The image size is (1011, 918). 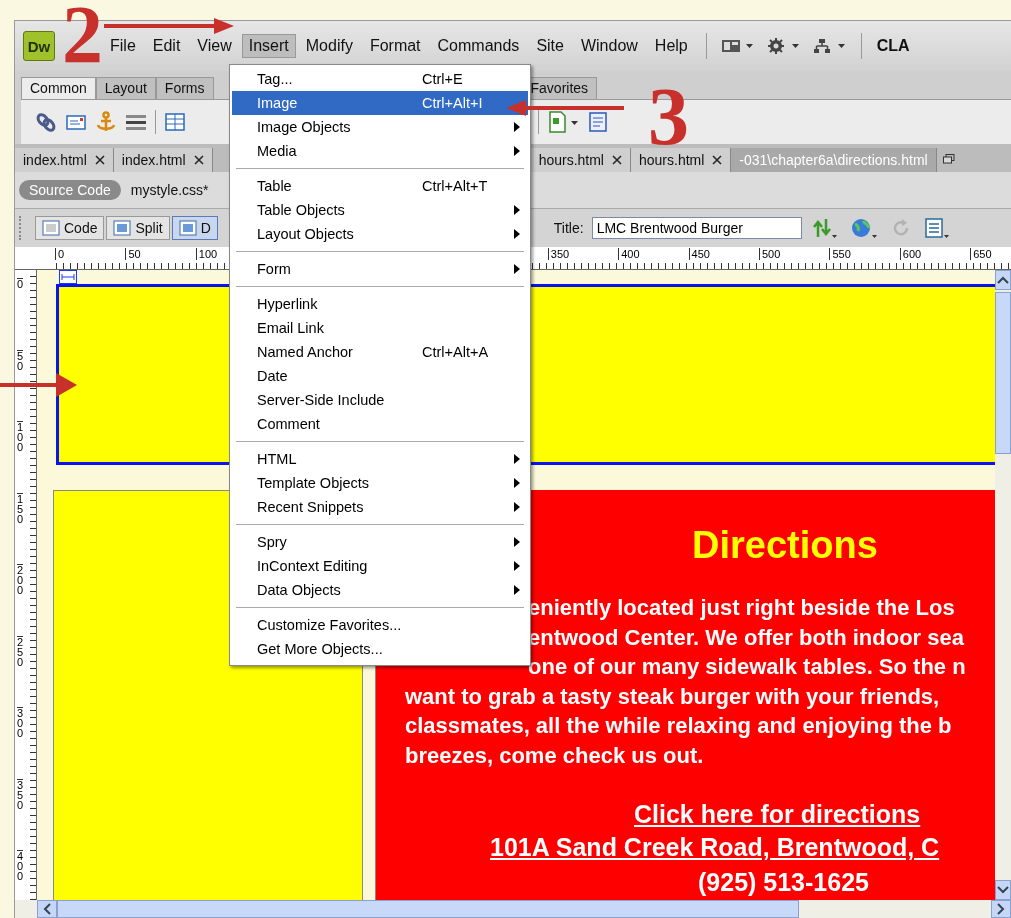 I want to click on scroll-down-icon, so click(x=1003, y=890).